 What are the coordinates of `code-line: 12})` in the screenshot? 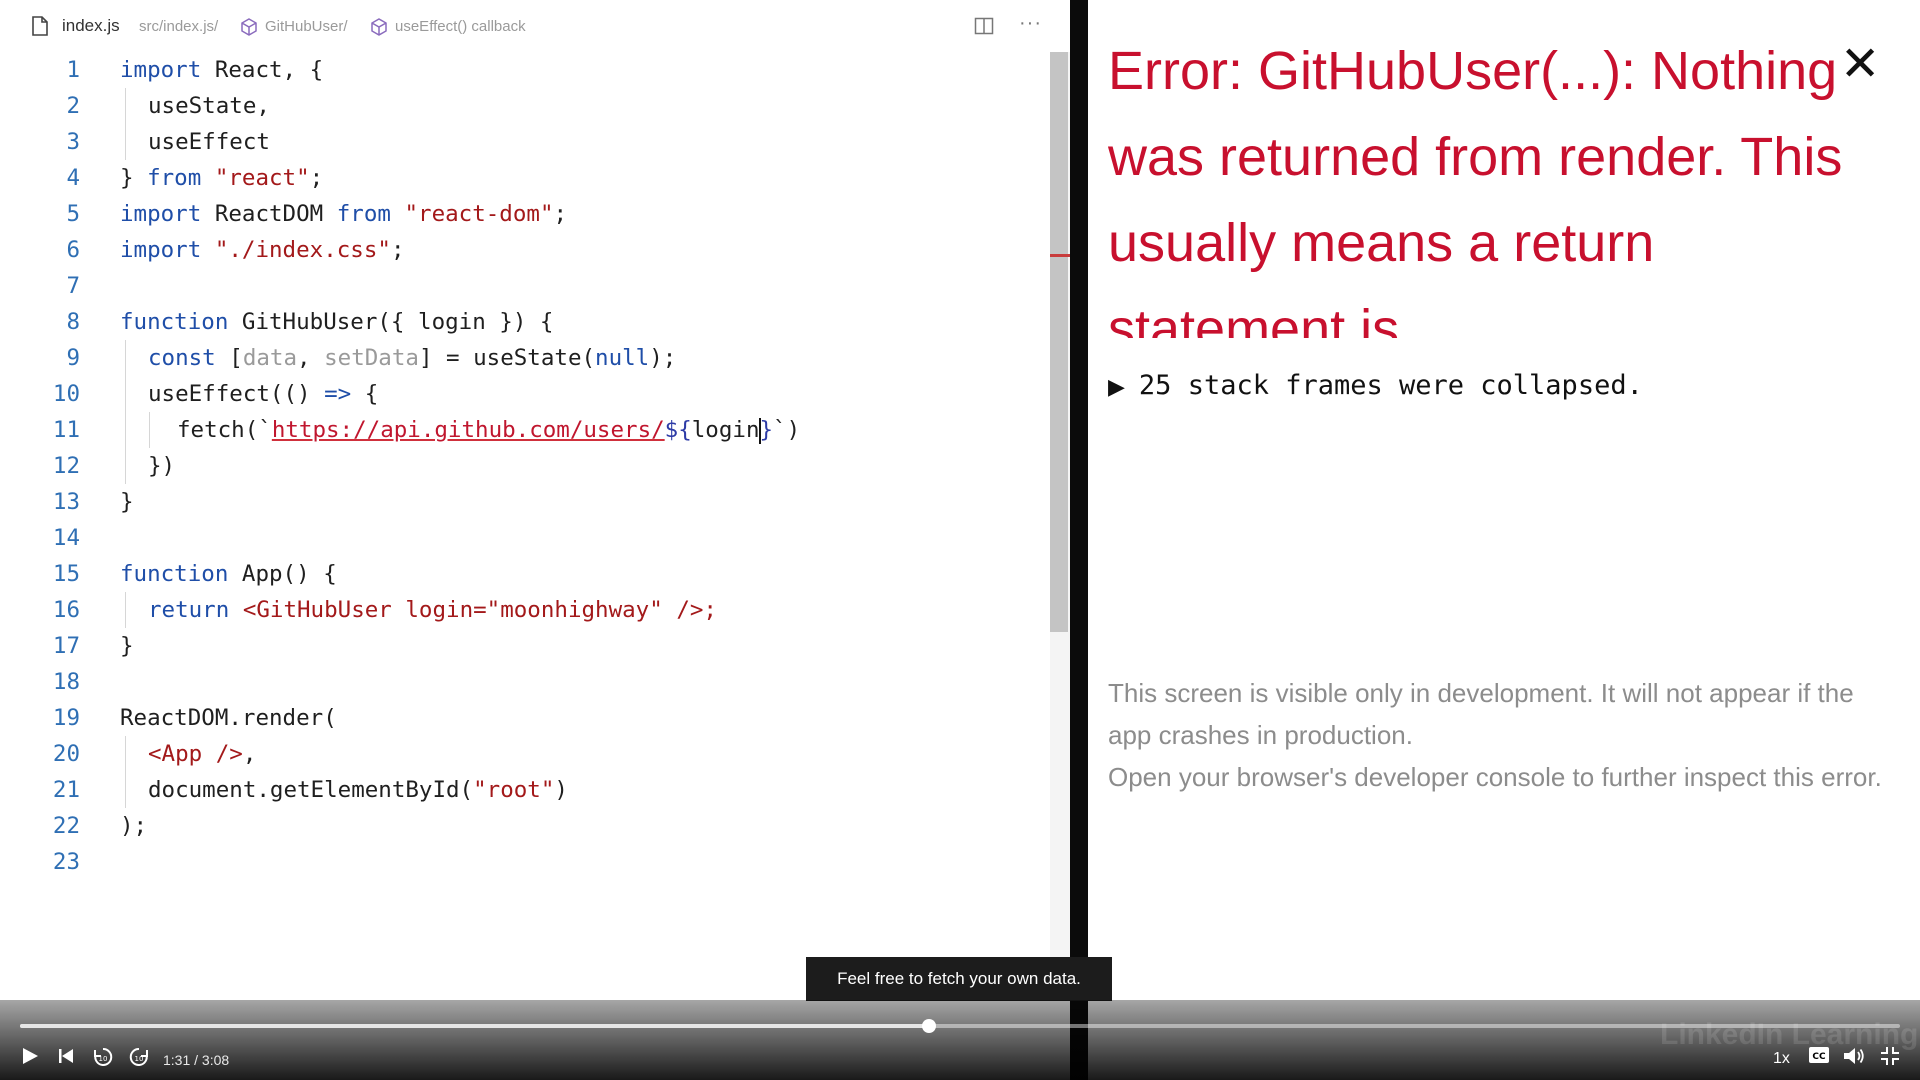 It's located at (525, 466).